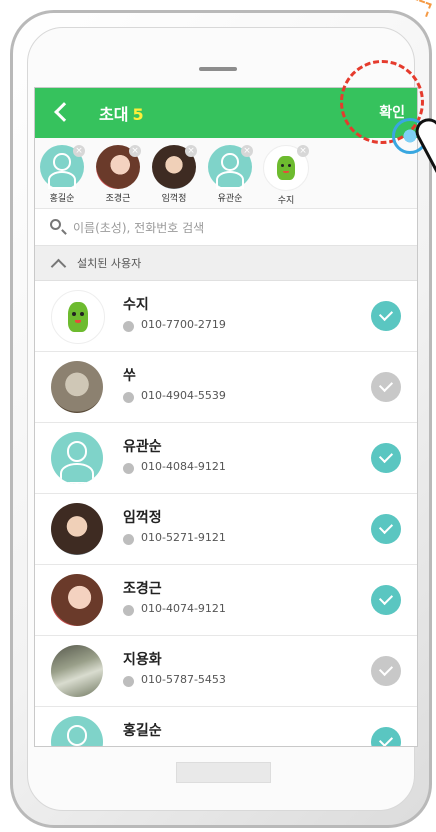 The width and height of the screenshot is (436, 832). Describe the element at coordinates (183, 466) in the screenshot. I see `contact-phone: 010-4084-9121` at that location.